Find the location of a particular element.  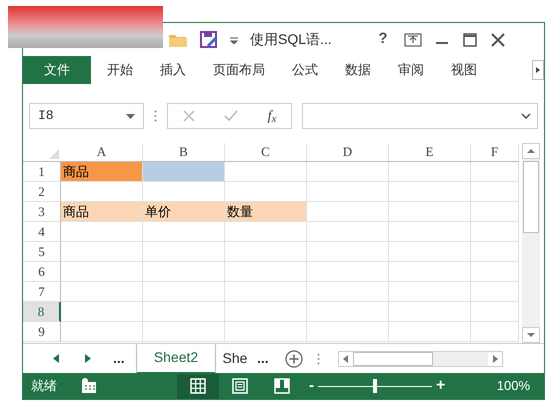

check-icon is located at coordinates (231, 116).